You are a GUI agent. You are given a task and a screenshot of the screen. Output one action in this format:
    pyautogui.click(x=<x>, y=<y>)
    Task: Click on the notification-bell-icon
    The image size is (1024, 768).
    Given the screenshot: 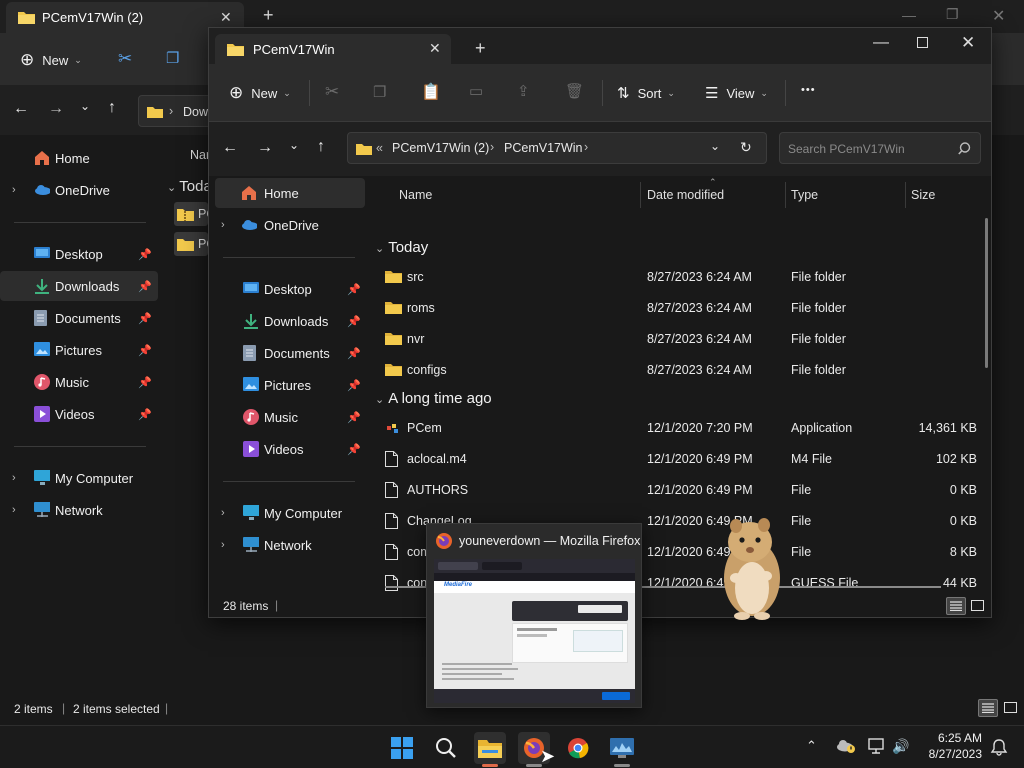 What is the action you would take?
    pyautogui.click(x=999, y=747)
    